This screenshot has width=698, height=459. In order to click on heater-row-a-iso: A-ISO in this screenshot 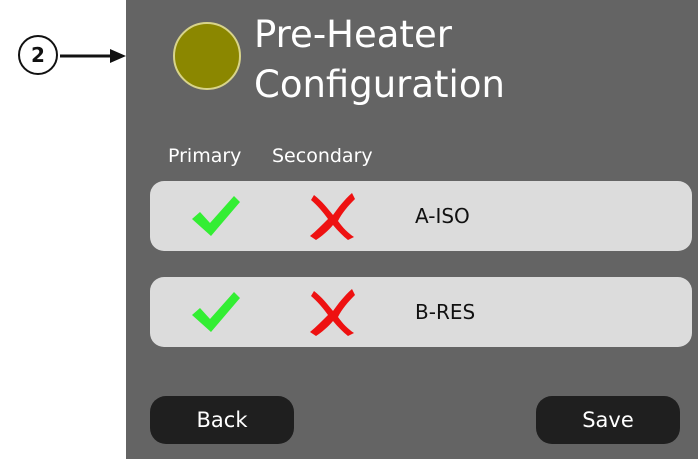, I will do `click(421, 216)`.